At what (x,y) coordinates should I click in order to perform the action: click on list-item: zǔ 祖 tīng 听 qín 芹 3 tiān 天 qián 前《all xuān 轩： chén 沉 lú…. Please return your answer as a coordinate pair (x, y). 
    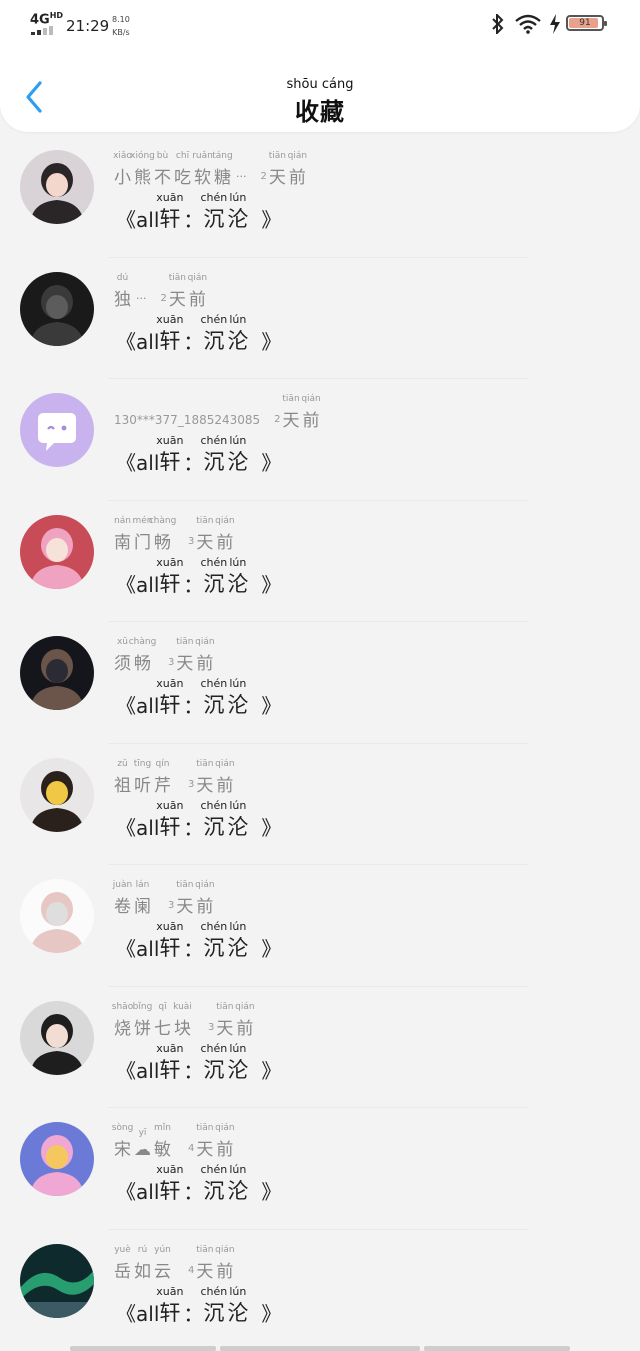
    Looking at the image, I should click on (320, 804).